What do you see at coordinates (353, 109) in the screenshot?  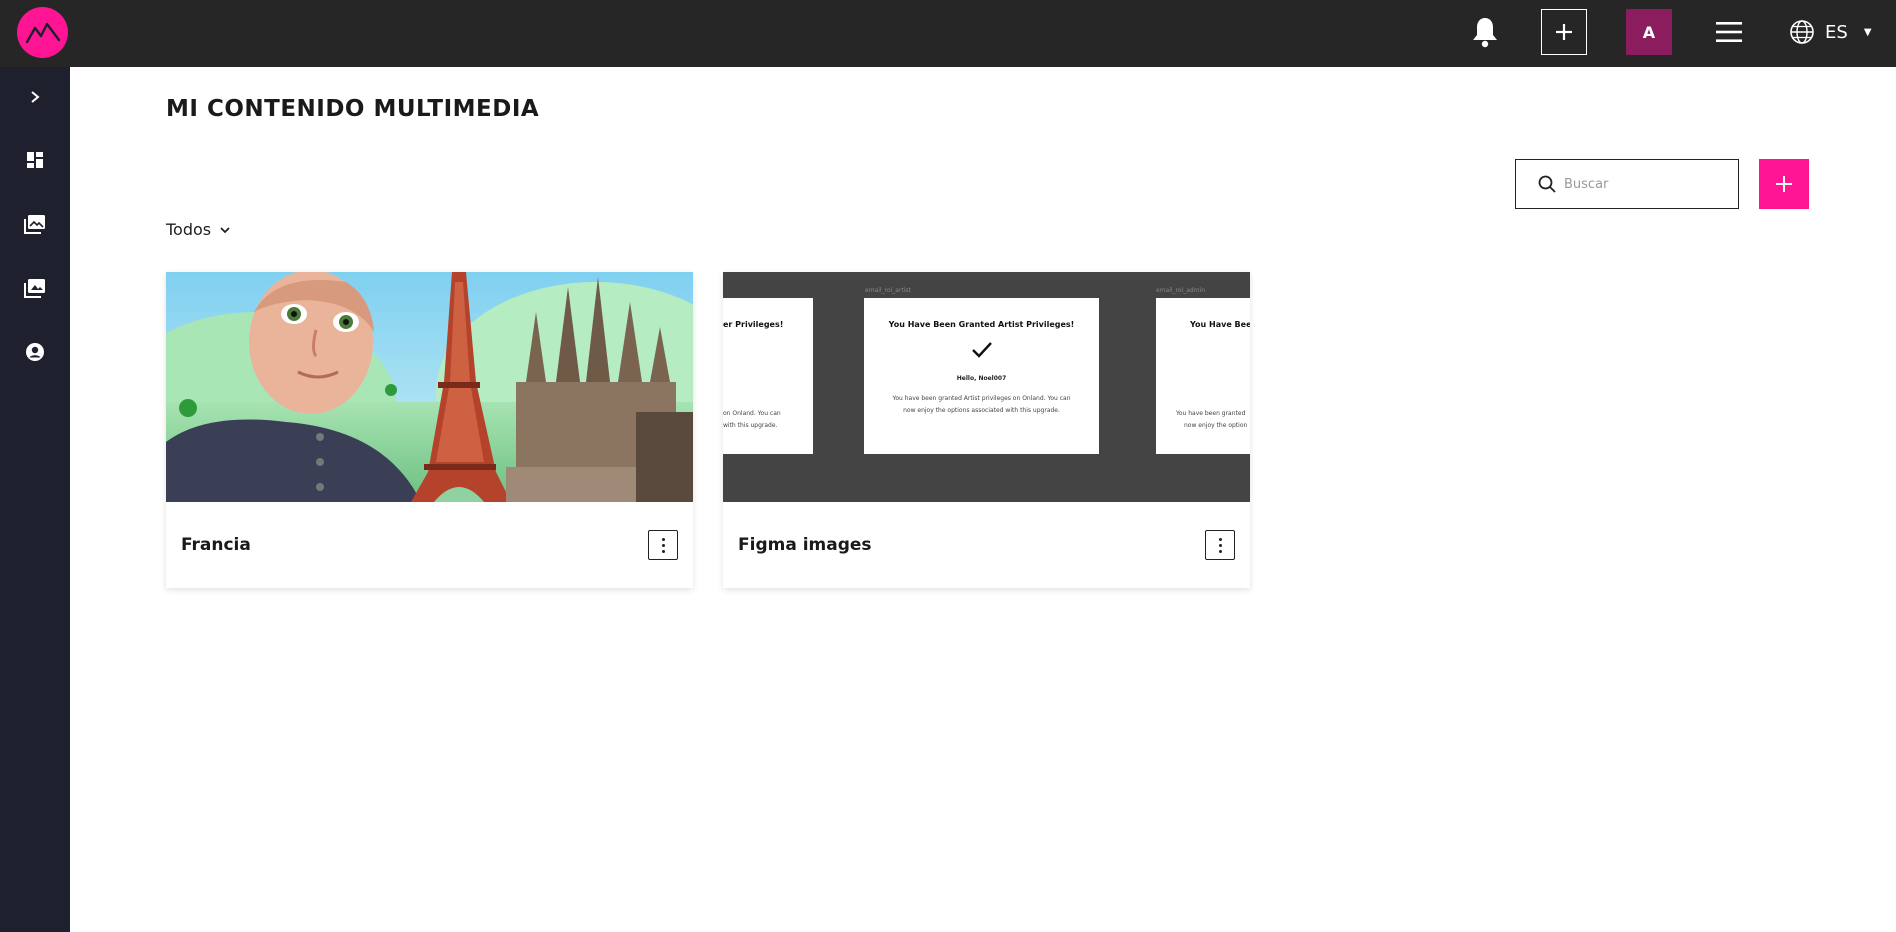 I see `page-title: MI CONTENIDO MULTIMEDIA` at bounding box center [353, 109].